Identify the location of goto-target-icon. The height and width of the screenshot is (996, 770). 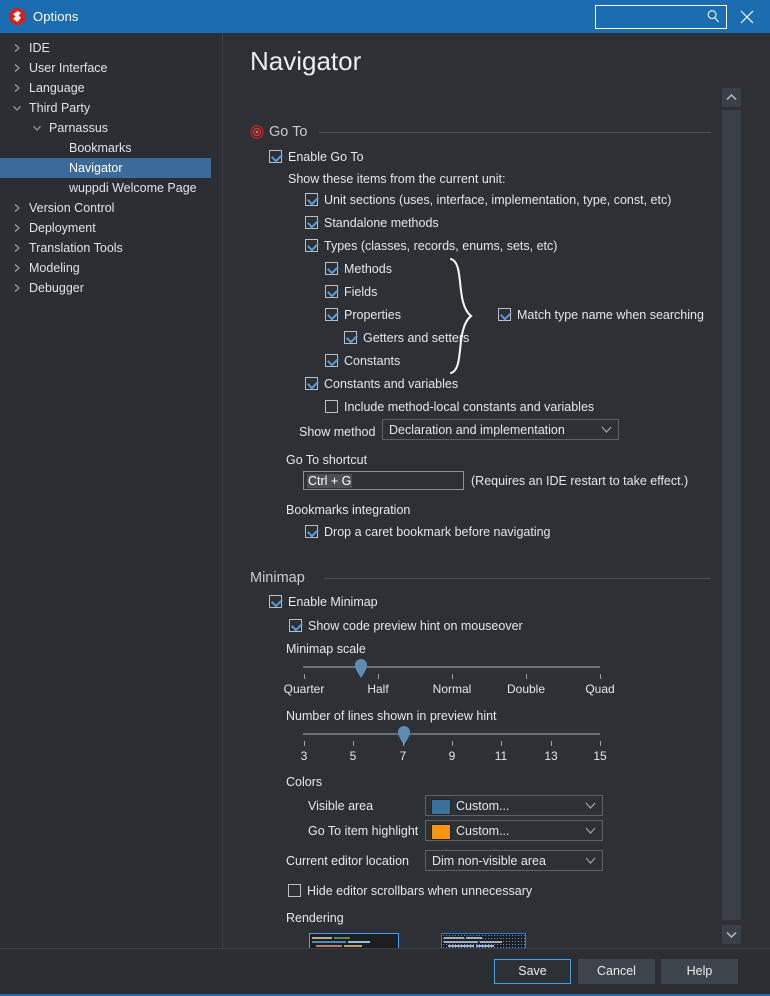
(257, 132).